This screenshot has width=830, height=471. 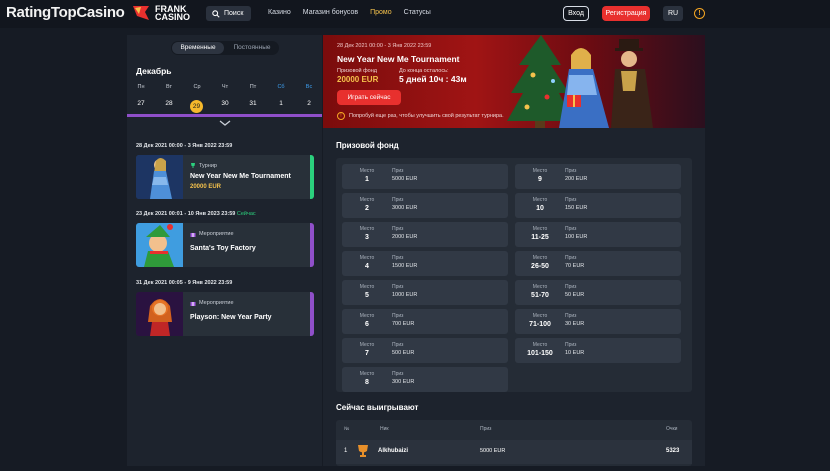 What do you see at coordinates (433, 79) in the screenshot?
I see `banner-timer: 5 дней 10ч : 43м` at bounding box center [433, 79].